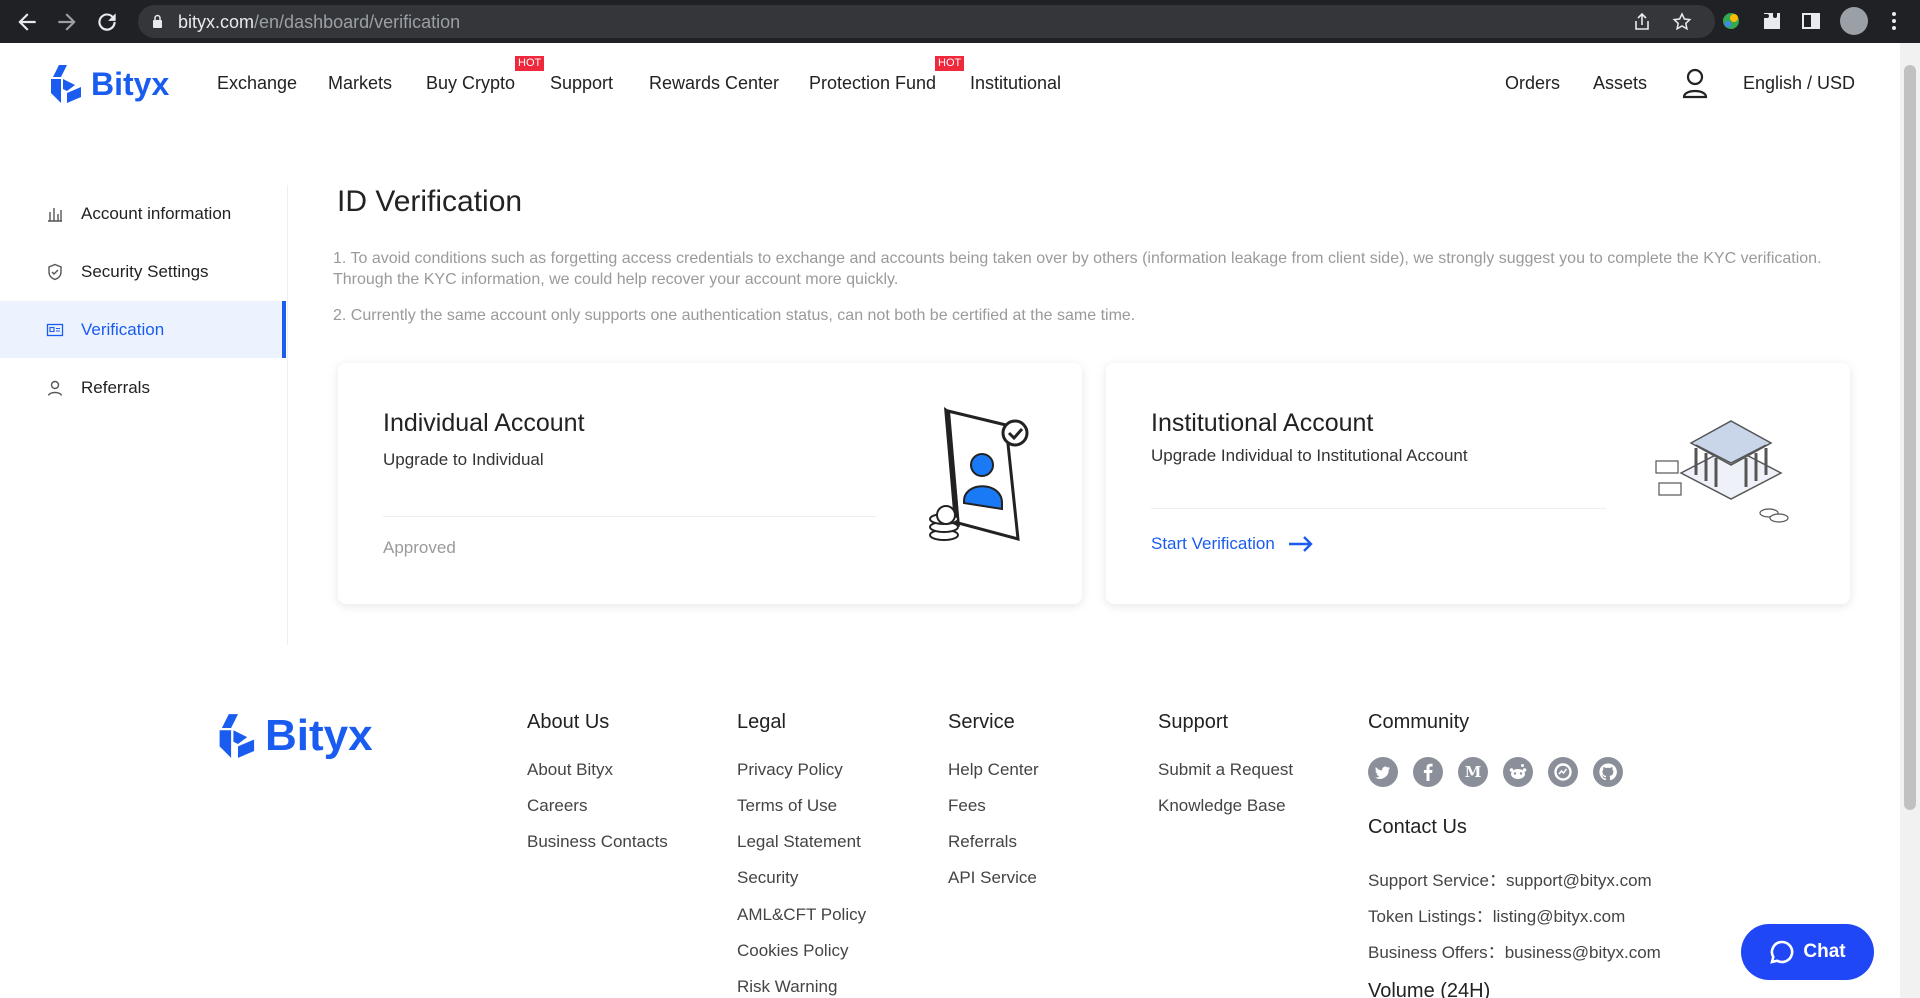  I want to click on footer-link: Legal Statement, so click(799, 842).